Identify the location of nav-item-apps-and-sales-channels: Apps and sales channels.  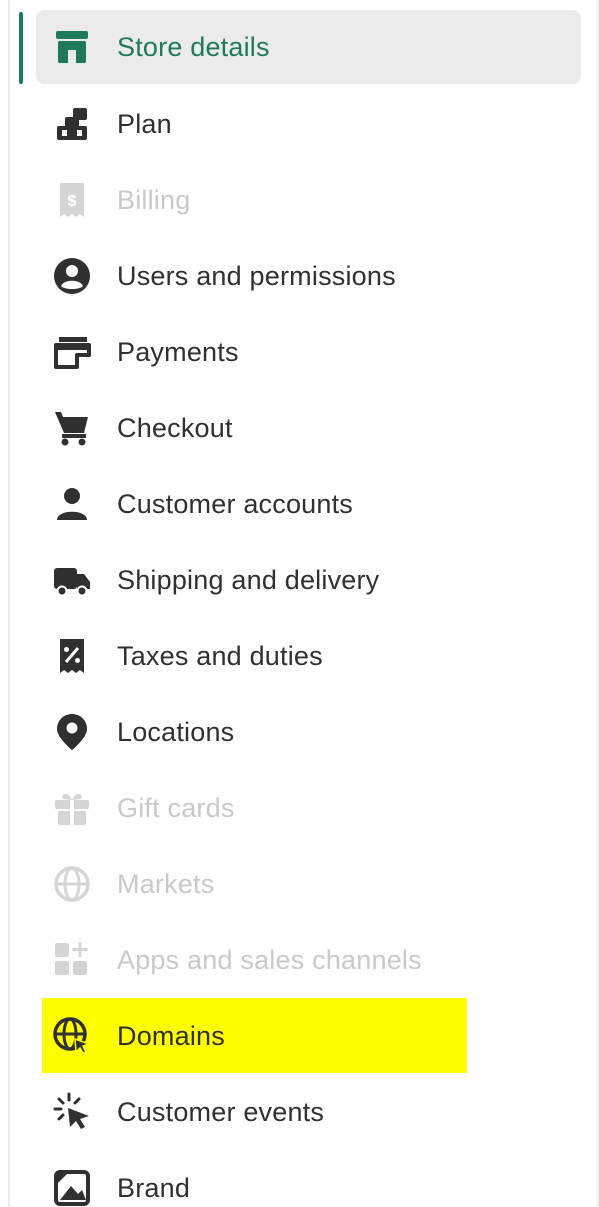
(308, 960).